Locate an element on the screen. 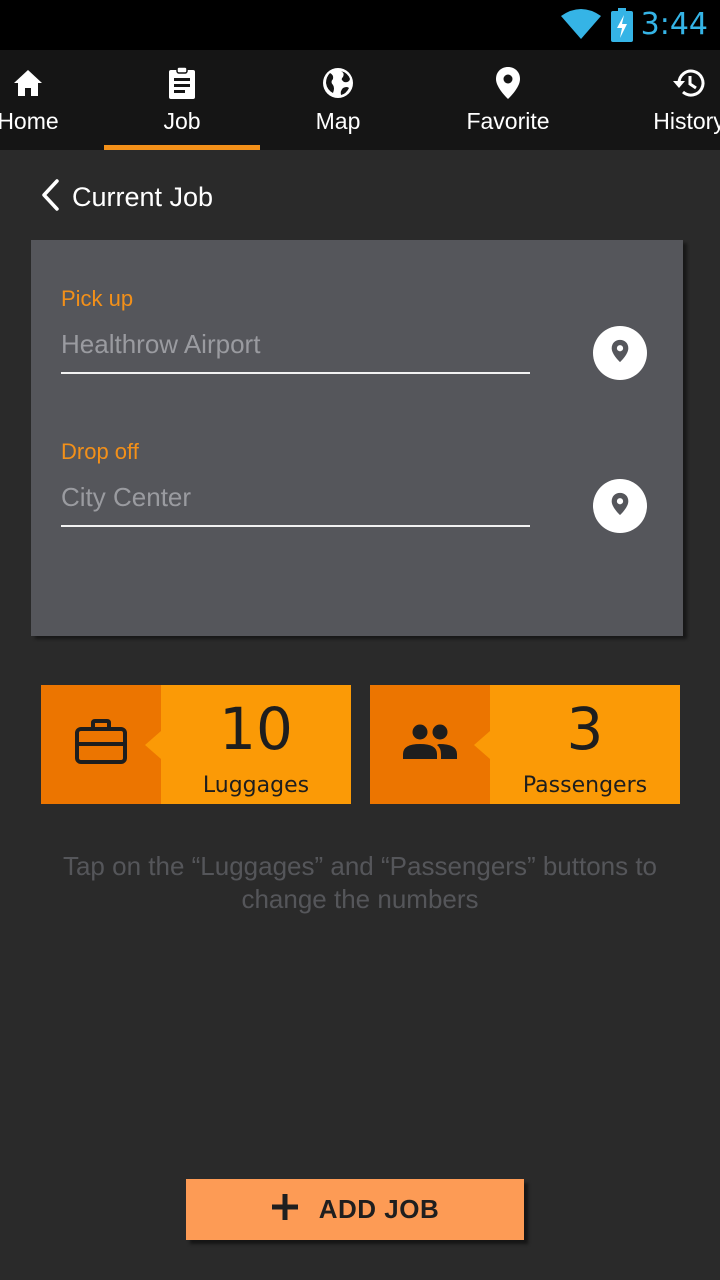 This screenshot has height=1280, width=720. briefcase-icon is located at coordinates (101, 744).